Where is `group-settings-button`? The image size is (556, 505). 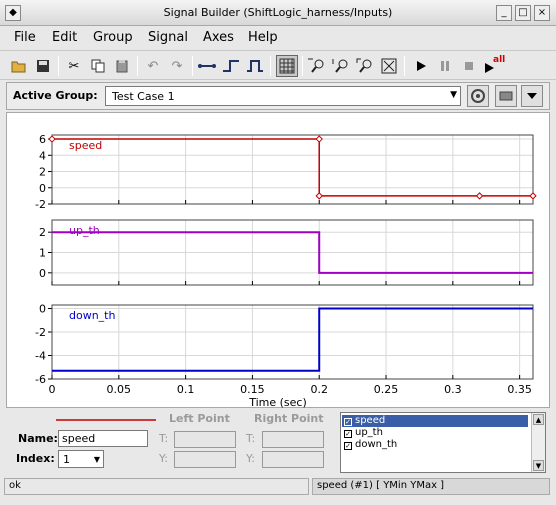 group-settings-button is located at coordinates (478, 96).